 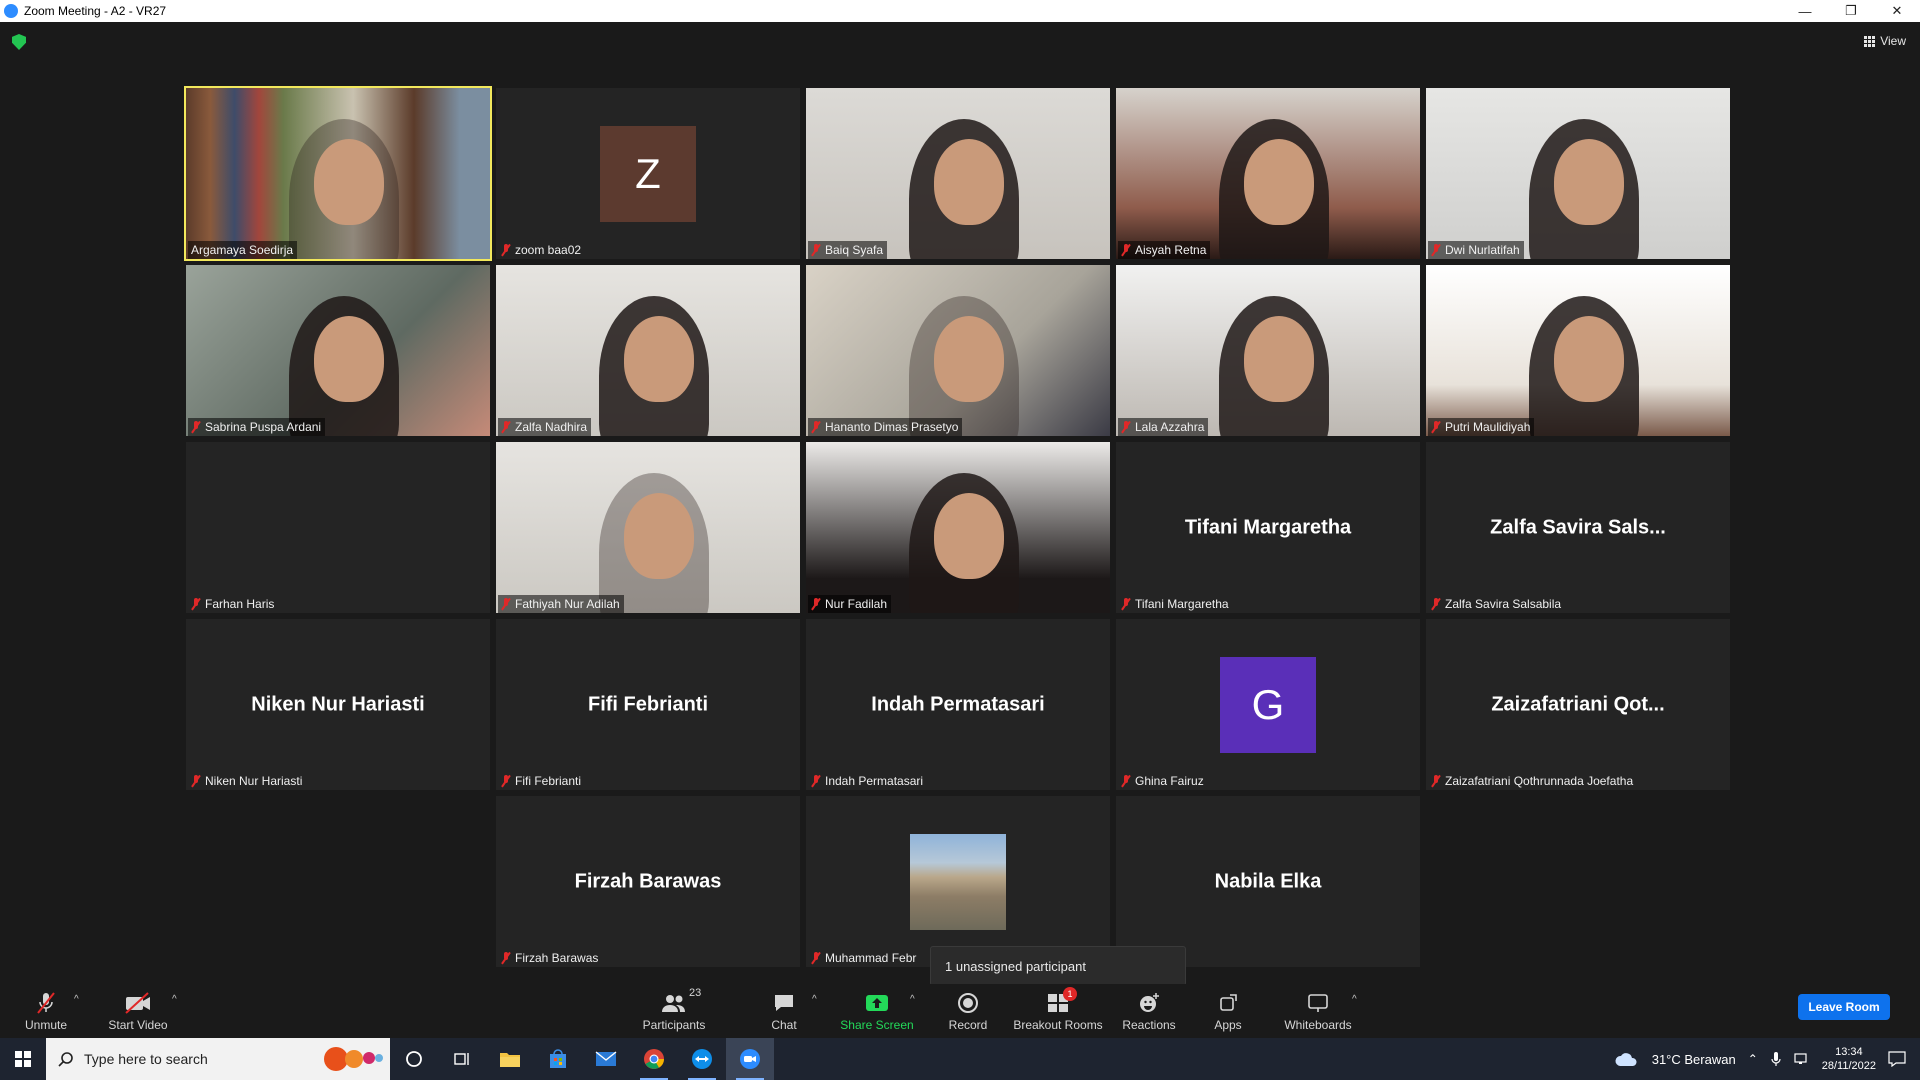 What do you see at coordinates (1897, 11) in the screenshot?
I see `close-button: ✕` at bounding box center [1897, 11].